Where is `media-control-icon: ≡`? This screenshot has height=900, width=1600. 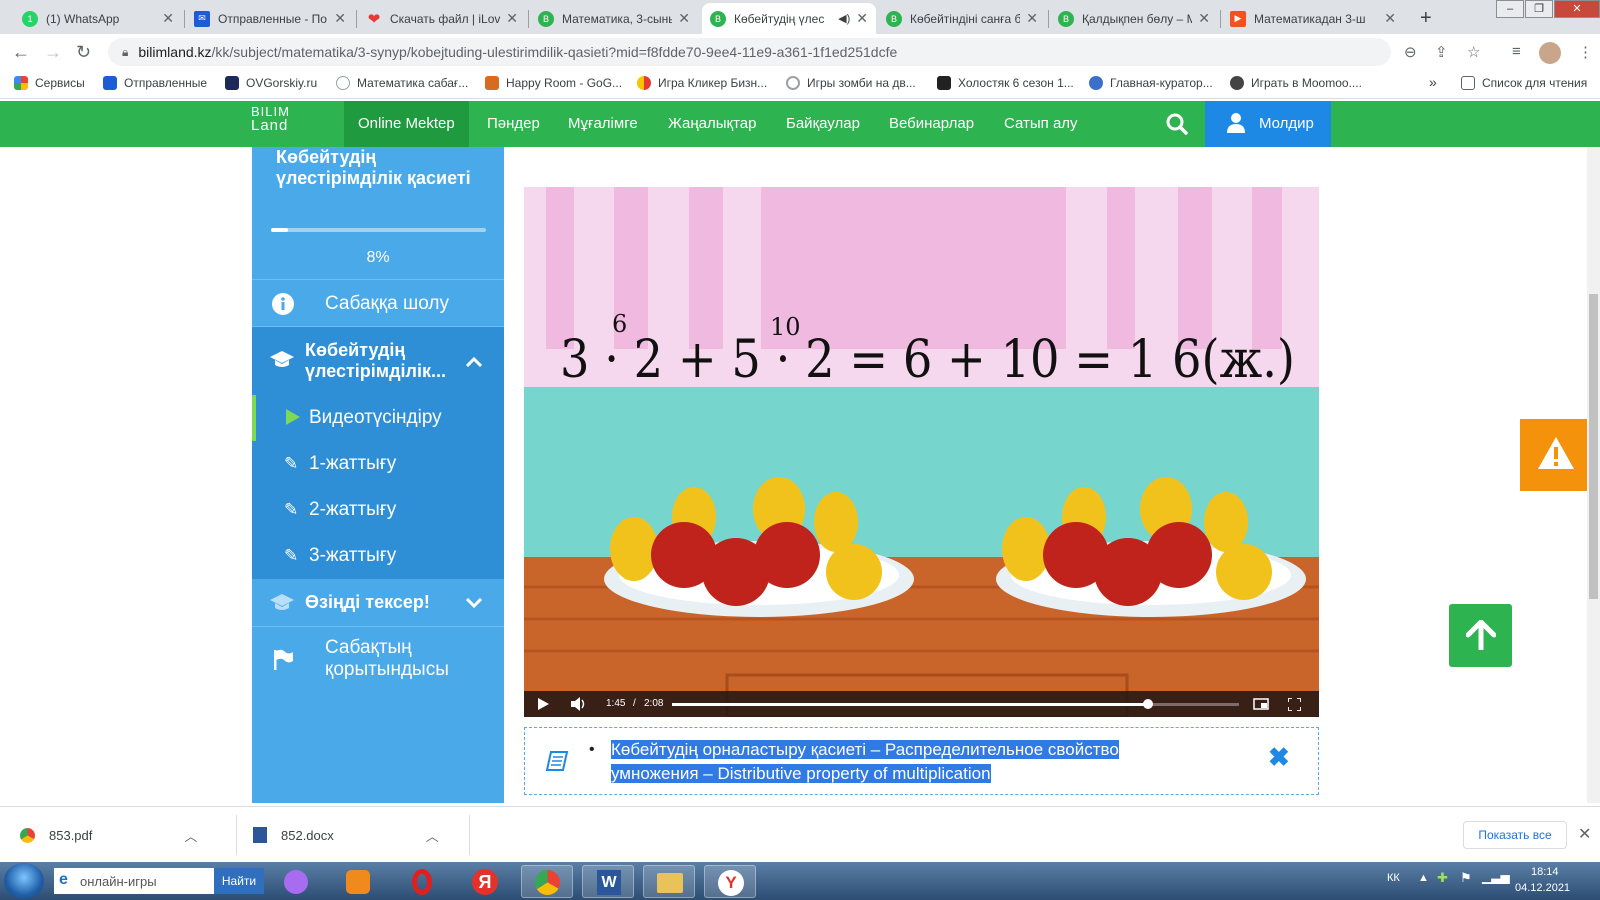 media-control-icon: ≡ is located at coordinates (1516, 51).